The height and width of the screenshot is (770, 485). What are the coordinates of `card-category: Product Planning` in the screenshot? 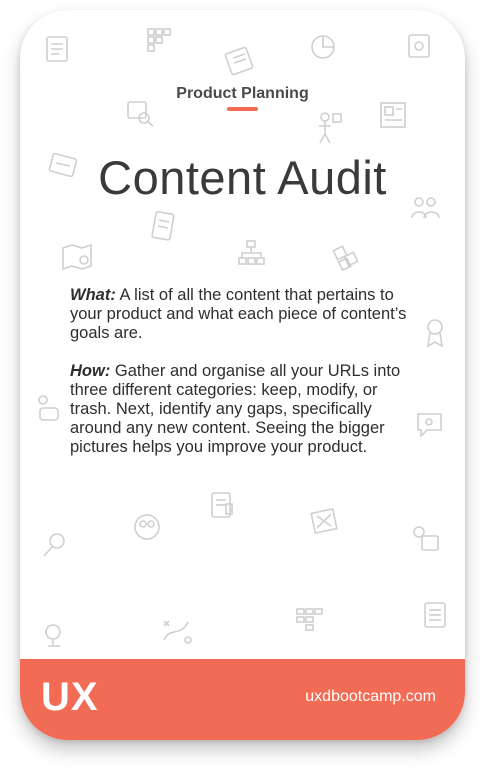 It's located at (242, 93).